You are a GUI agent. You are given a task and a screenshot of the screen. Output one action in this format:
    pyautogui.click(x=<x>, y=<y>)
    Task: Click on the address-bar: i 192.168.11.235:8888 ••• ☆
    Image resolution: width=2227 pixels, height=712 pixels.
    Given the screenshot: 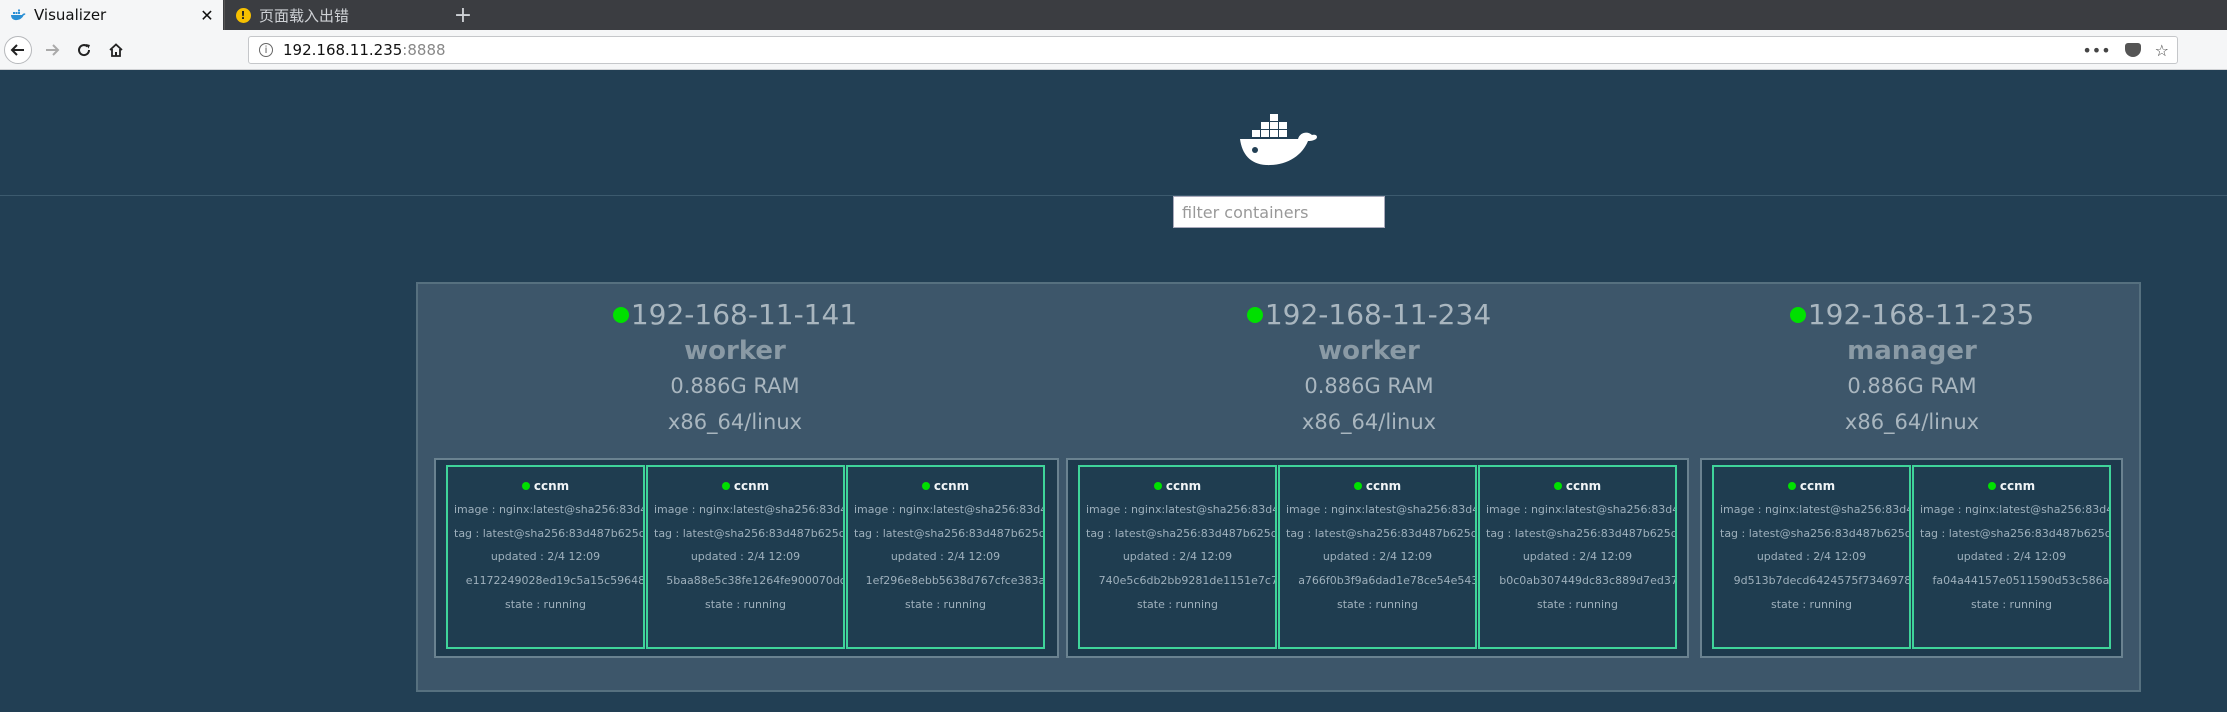 What is the action you would take?
    pyautogui.click(x=1213, y=50)
    